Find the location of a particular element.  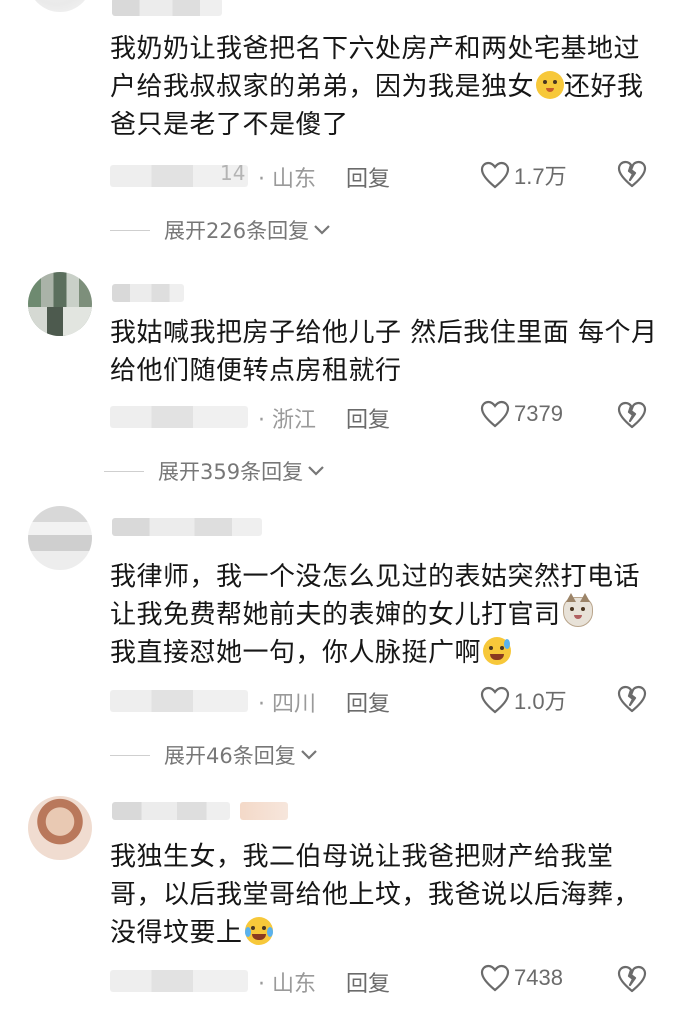

location: · 四川 is located at coordinates (287, 704).